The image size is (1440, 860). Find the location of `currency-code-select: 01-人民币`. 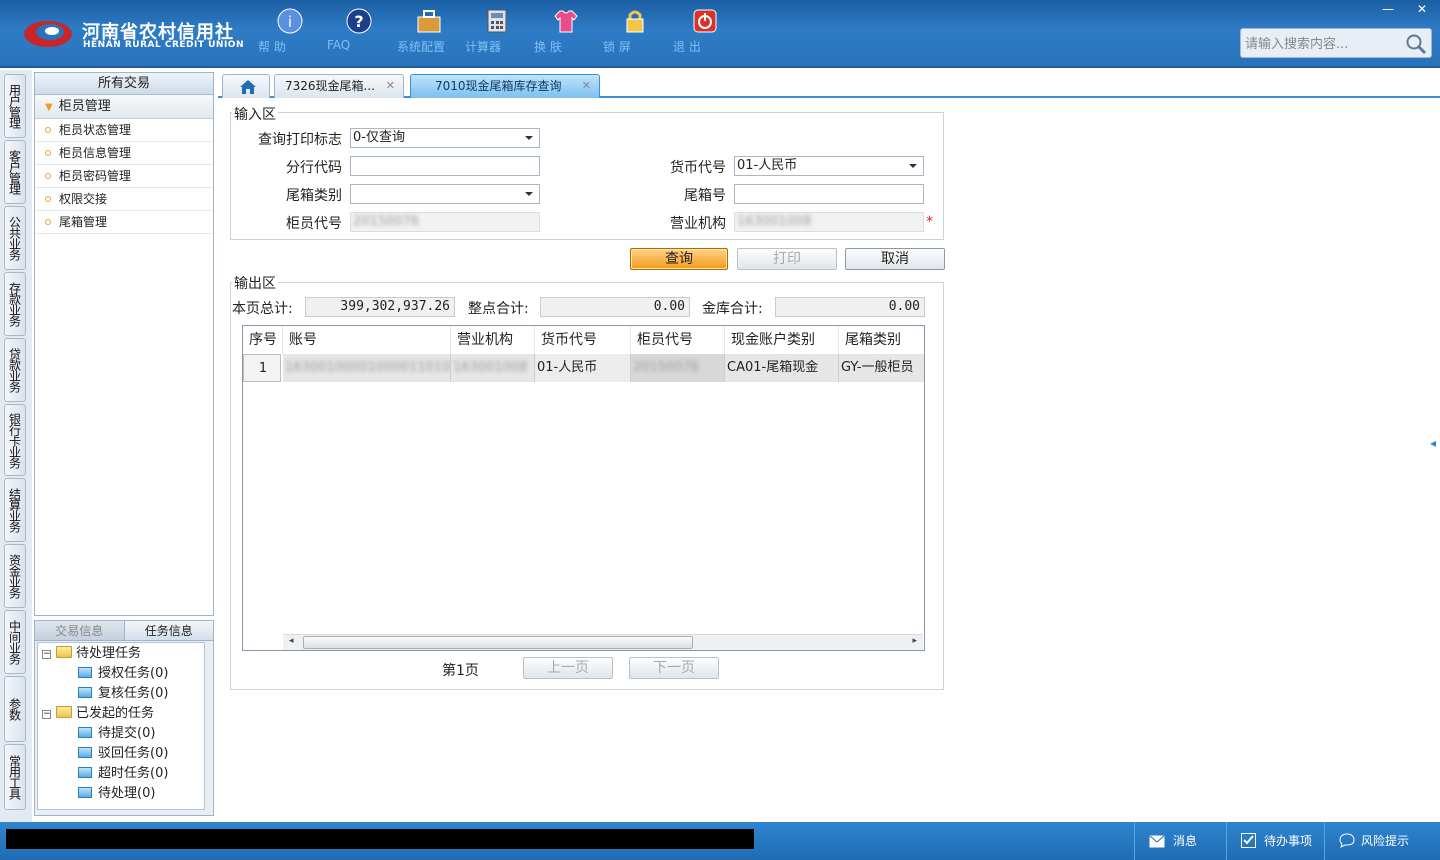

currency-code-select: 01-人民币 is located at coordinates (829, 166).